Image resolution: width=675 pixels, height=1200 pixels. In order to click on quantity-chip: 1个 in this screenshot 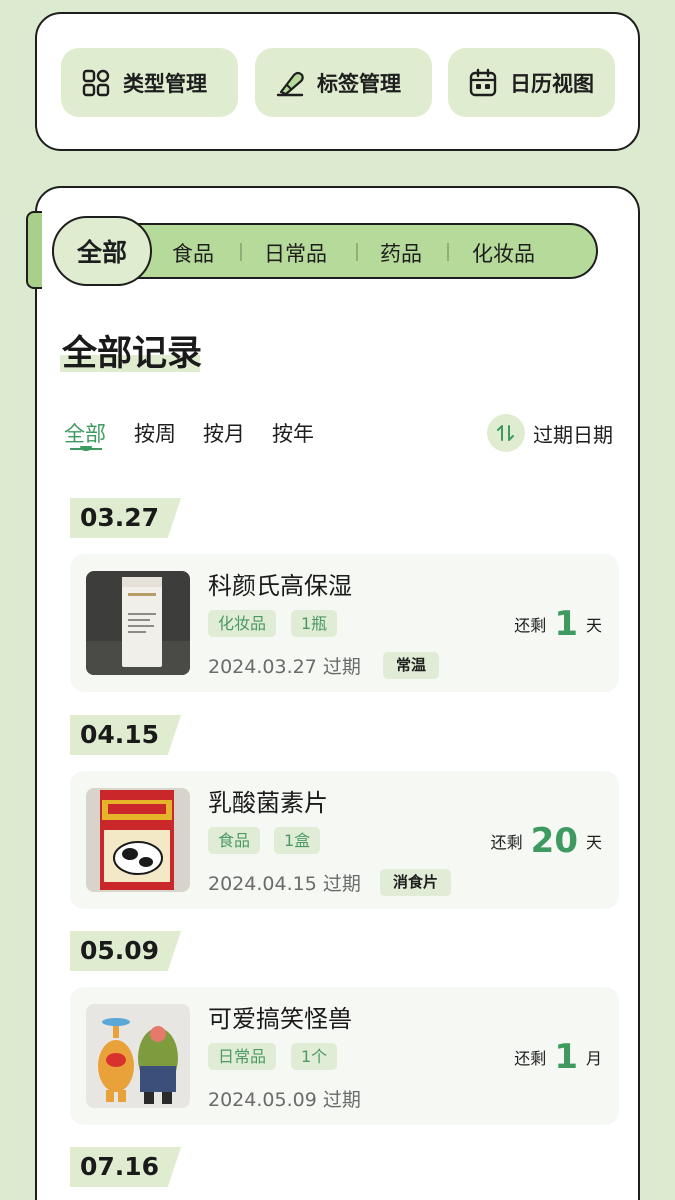, I will do `click(314, 1056)`.